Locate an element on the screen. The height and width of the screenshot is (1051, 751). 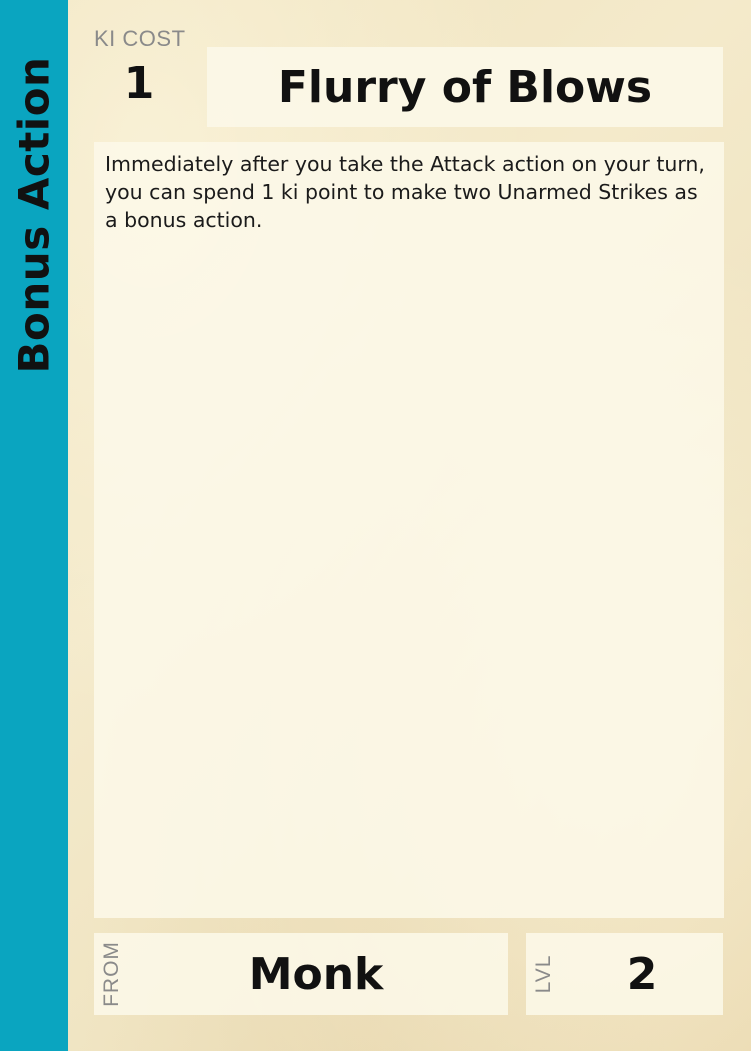
source-panel: FROM Monk is located at coordinates (301, 974).